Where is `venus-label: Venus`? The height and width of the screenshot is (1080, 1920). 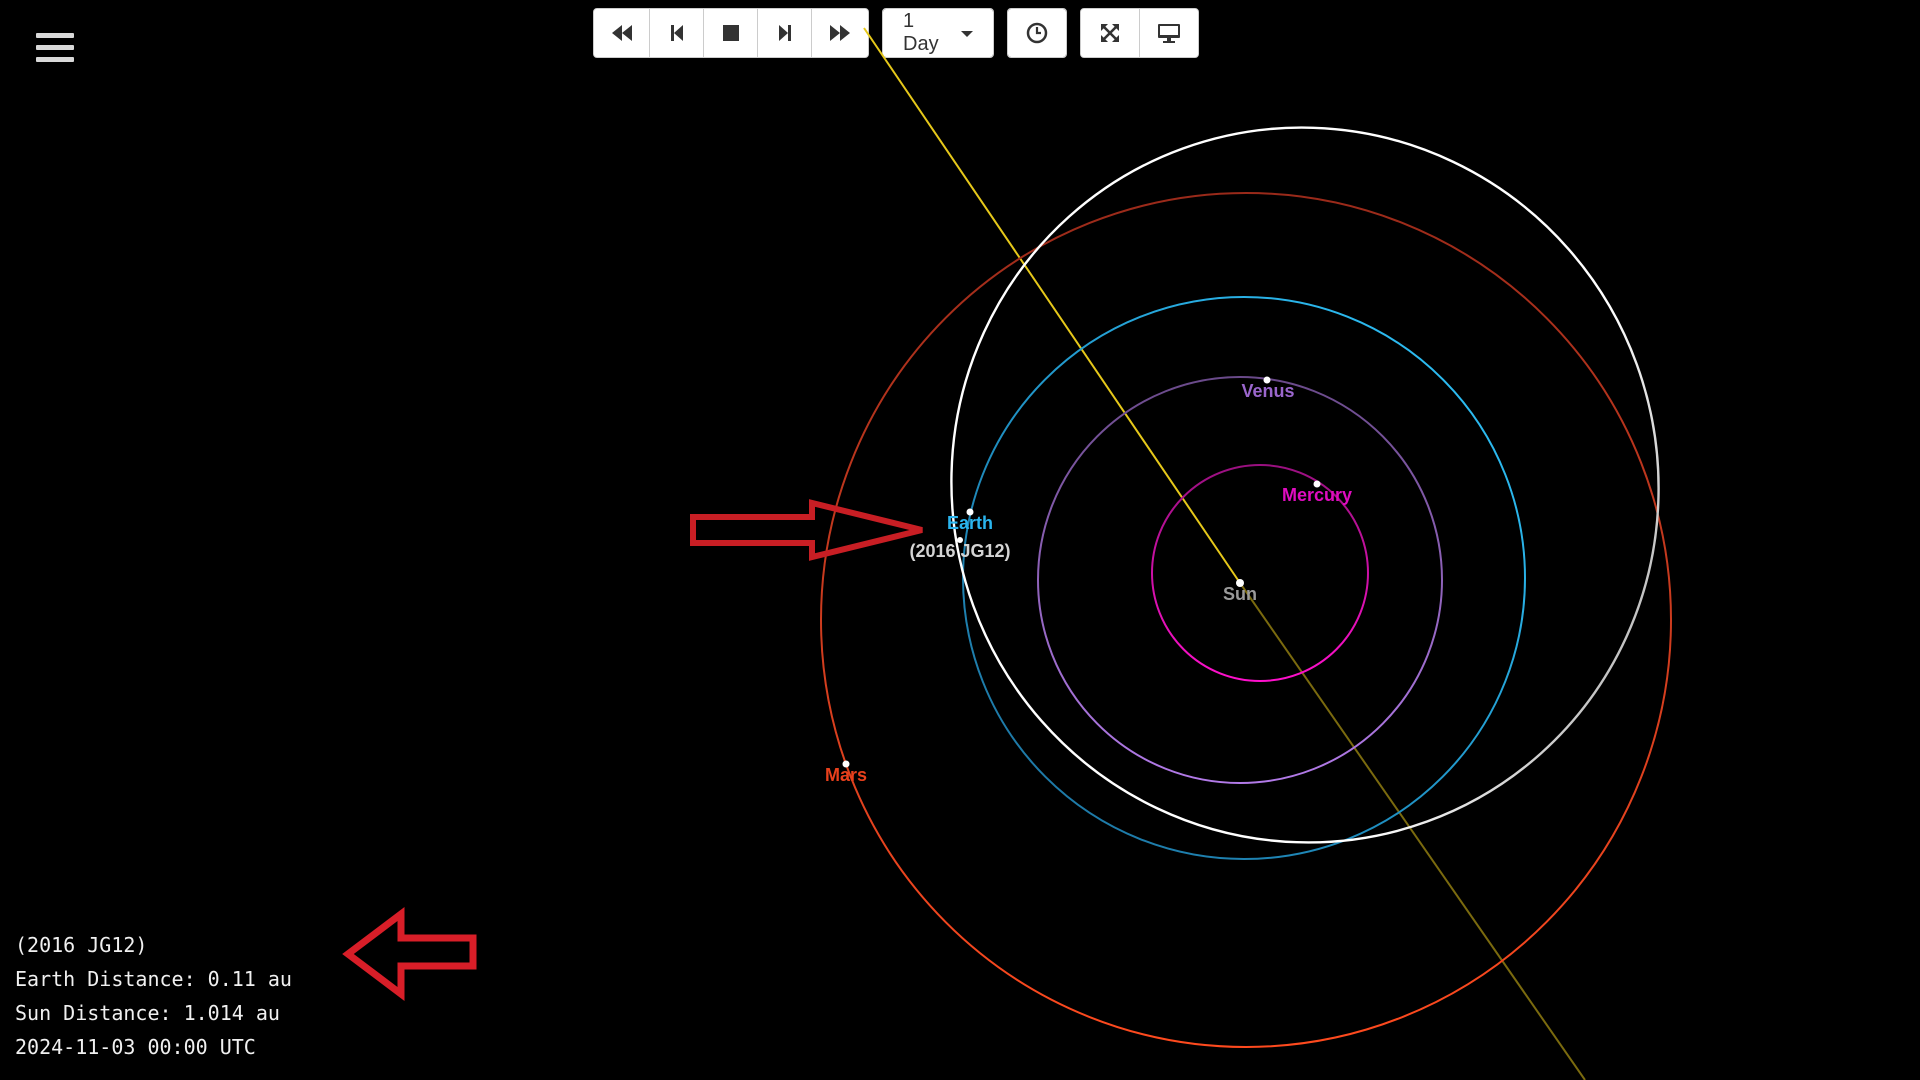 venus-label: Venus is located at coordinates (1267, 391).